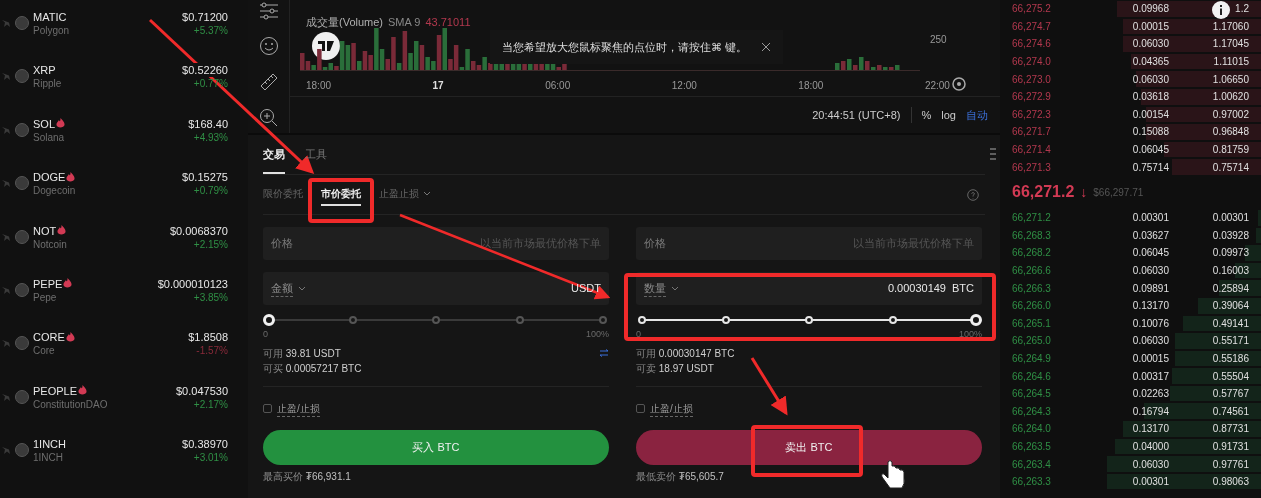  Describe the element at coordinates (274, 159) in the screenshot. I see `panel-tab: 交易` at that location.